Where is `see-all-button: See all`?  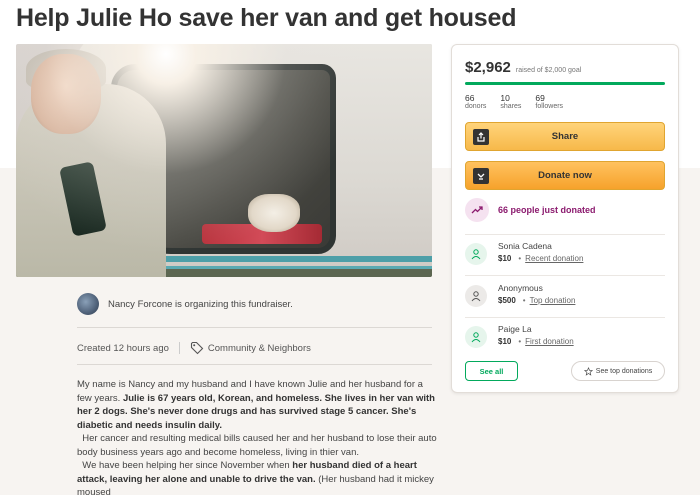 see-all-button: See all is located at coordinates (491, 371).